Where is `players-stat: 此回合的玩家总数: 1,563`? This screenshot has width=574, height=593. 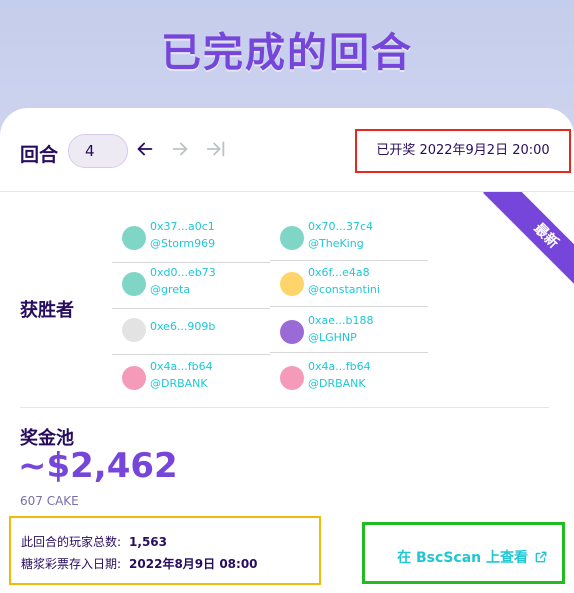 players-stat: 此回合的玩家总数: 1,563 is located at coordinates (94, 541).